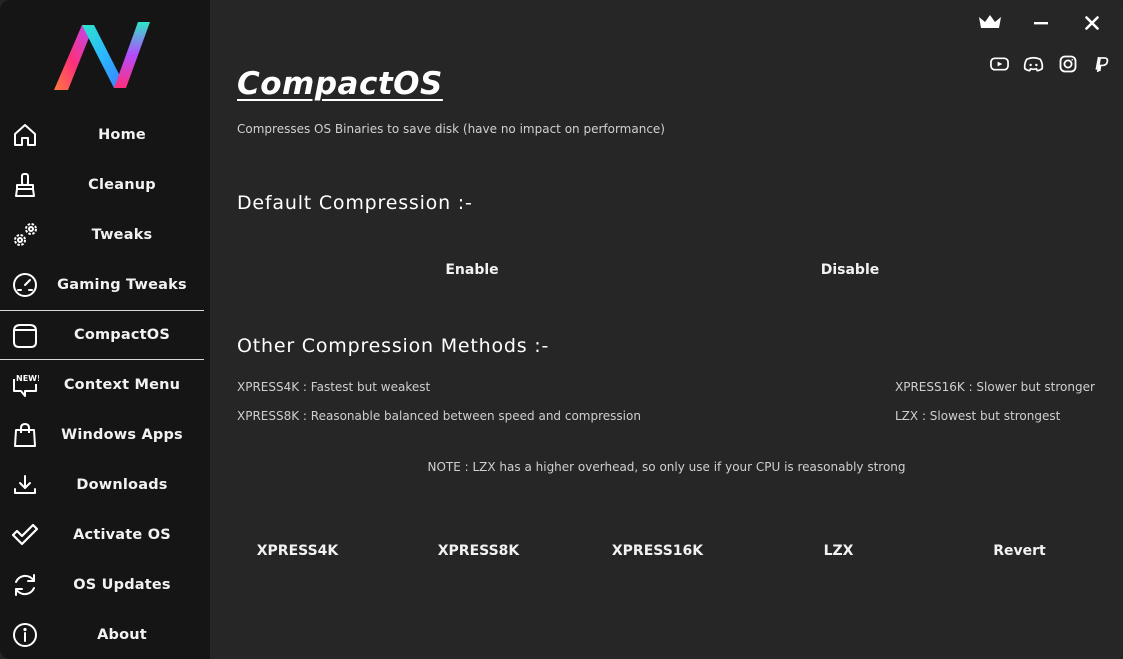 The image size is (1123, 659). I want to click on sidebar-item-label: Context Menu, so click(122, 385).